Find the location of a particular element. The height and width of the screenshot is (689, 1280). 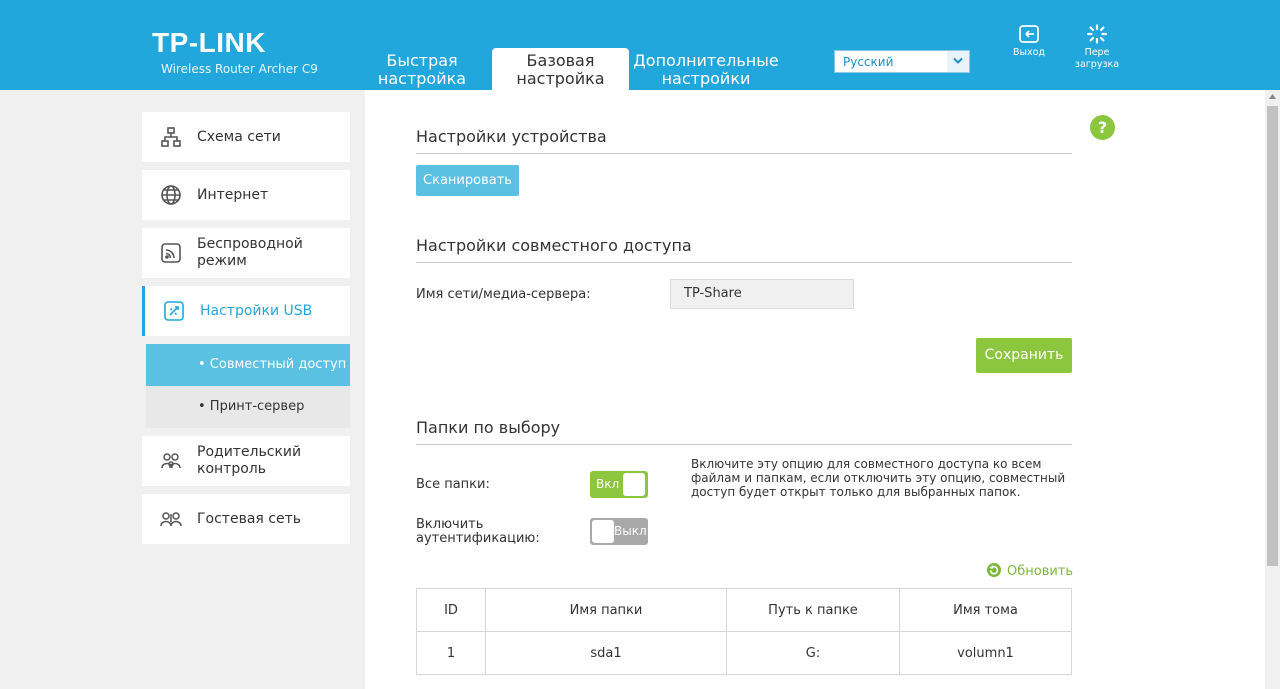

server-name-input: TP-Share is located at coordinates (762, 294).